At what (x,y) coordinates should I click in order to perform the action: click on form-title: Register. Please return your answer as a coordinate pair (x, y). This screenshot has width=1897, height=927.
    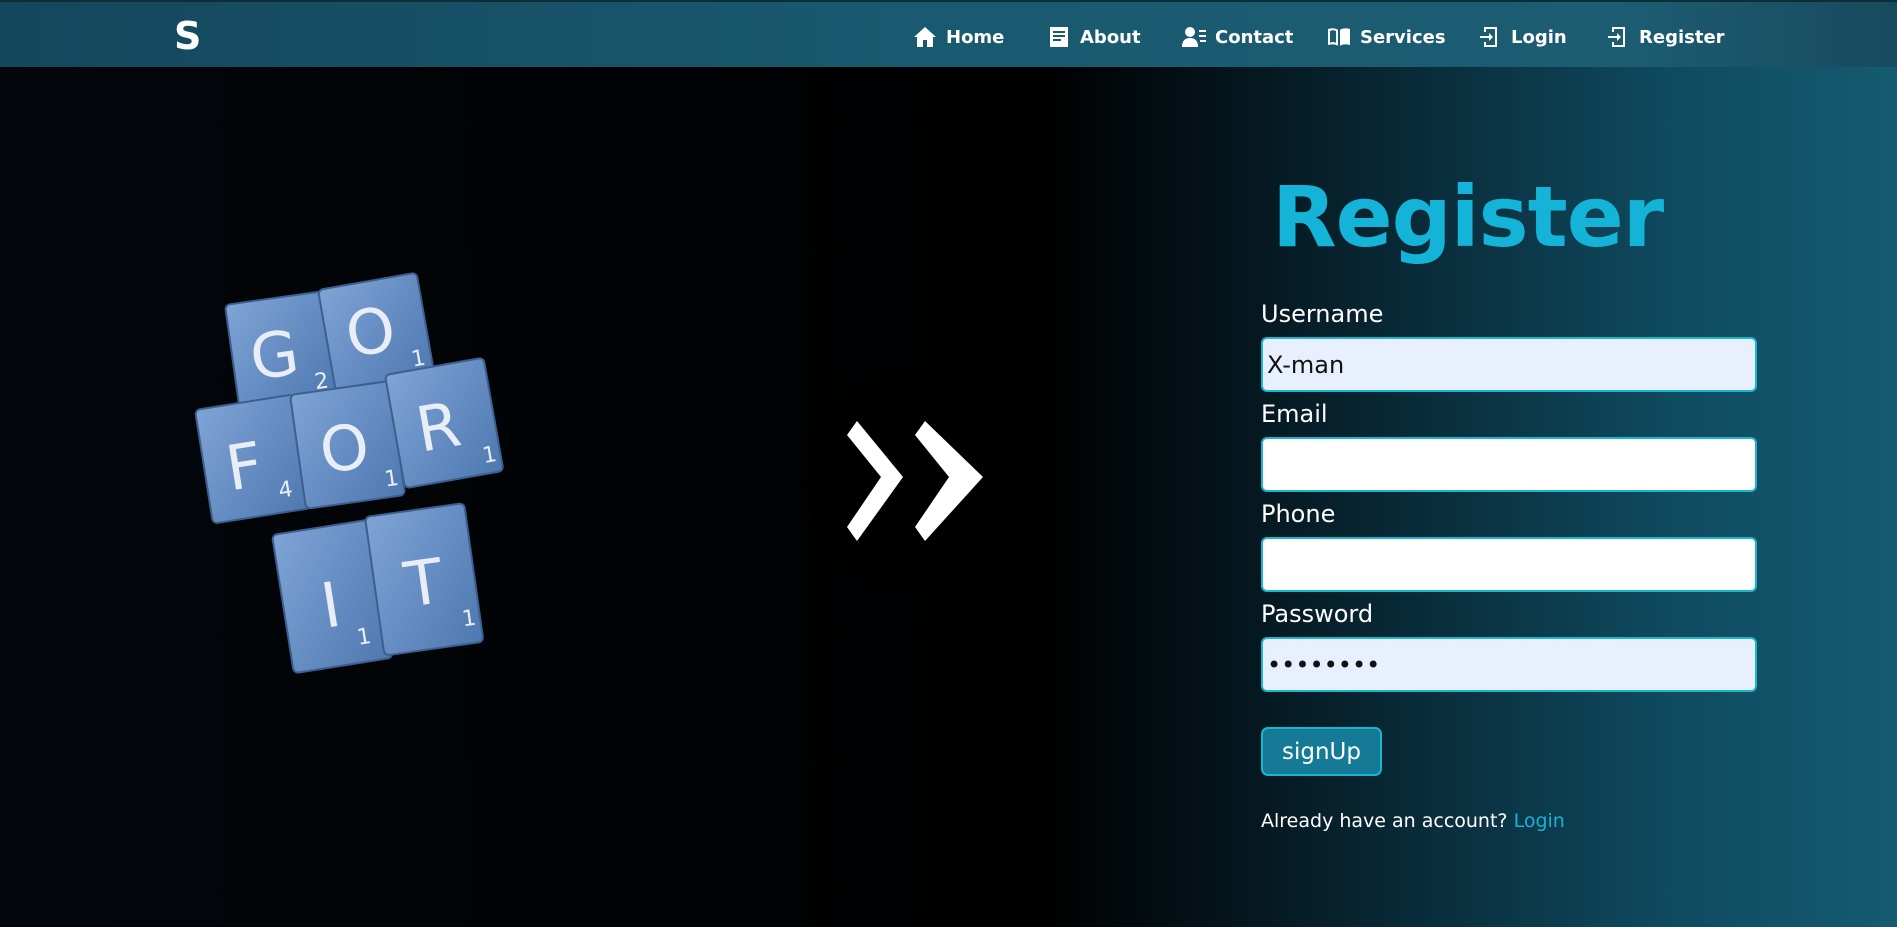
    Looking at the image, I should click on (1468, 217).